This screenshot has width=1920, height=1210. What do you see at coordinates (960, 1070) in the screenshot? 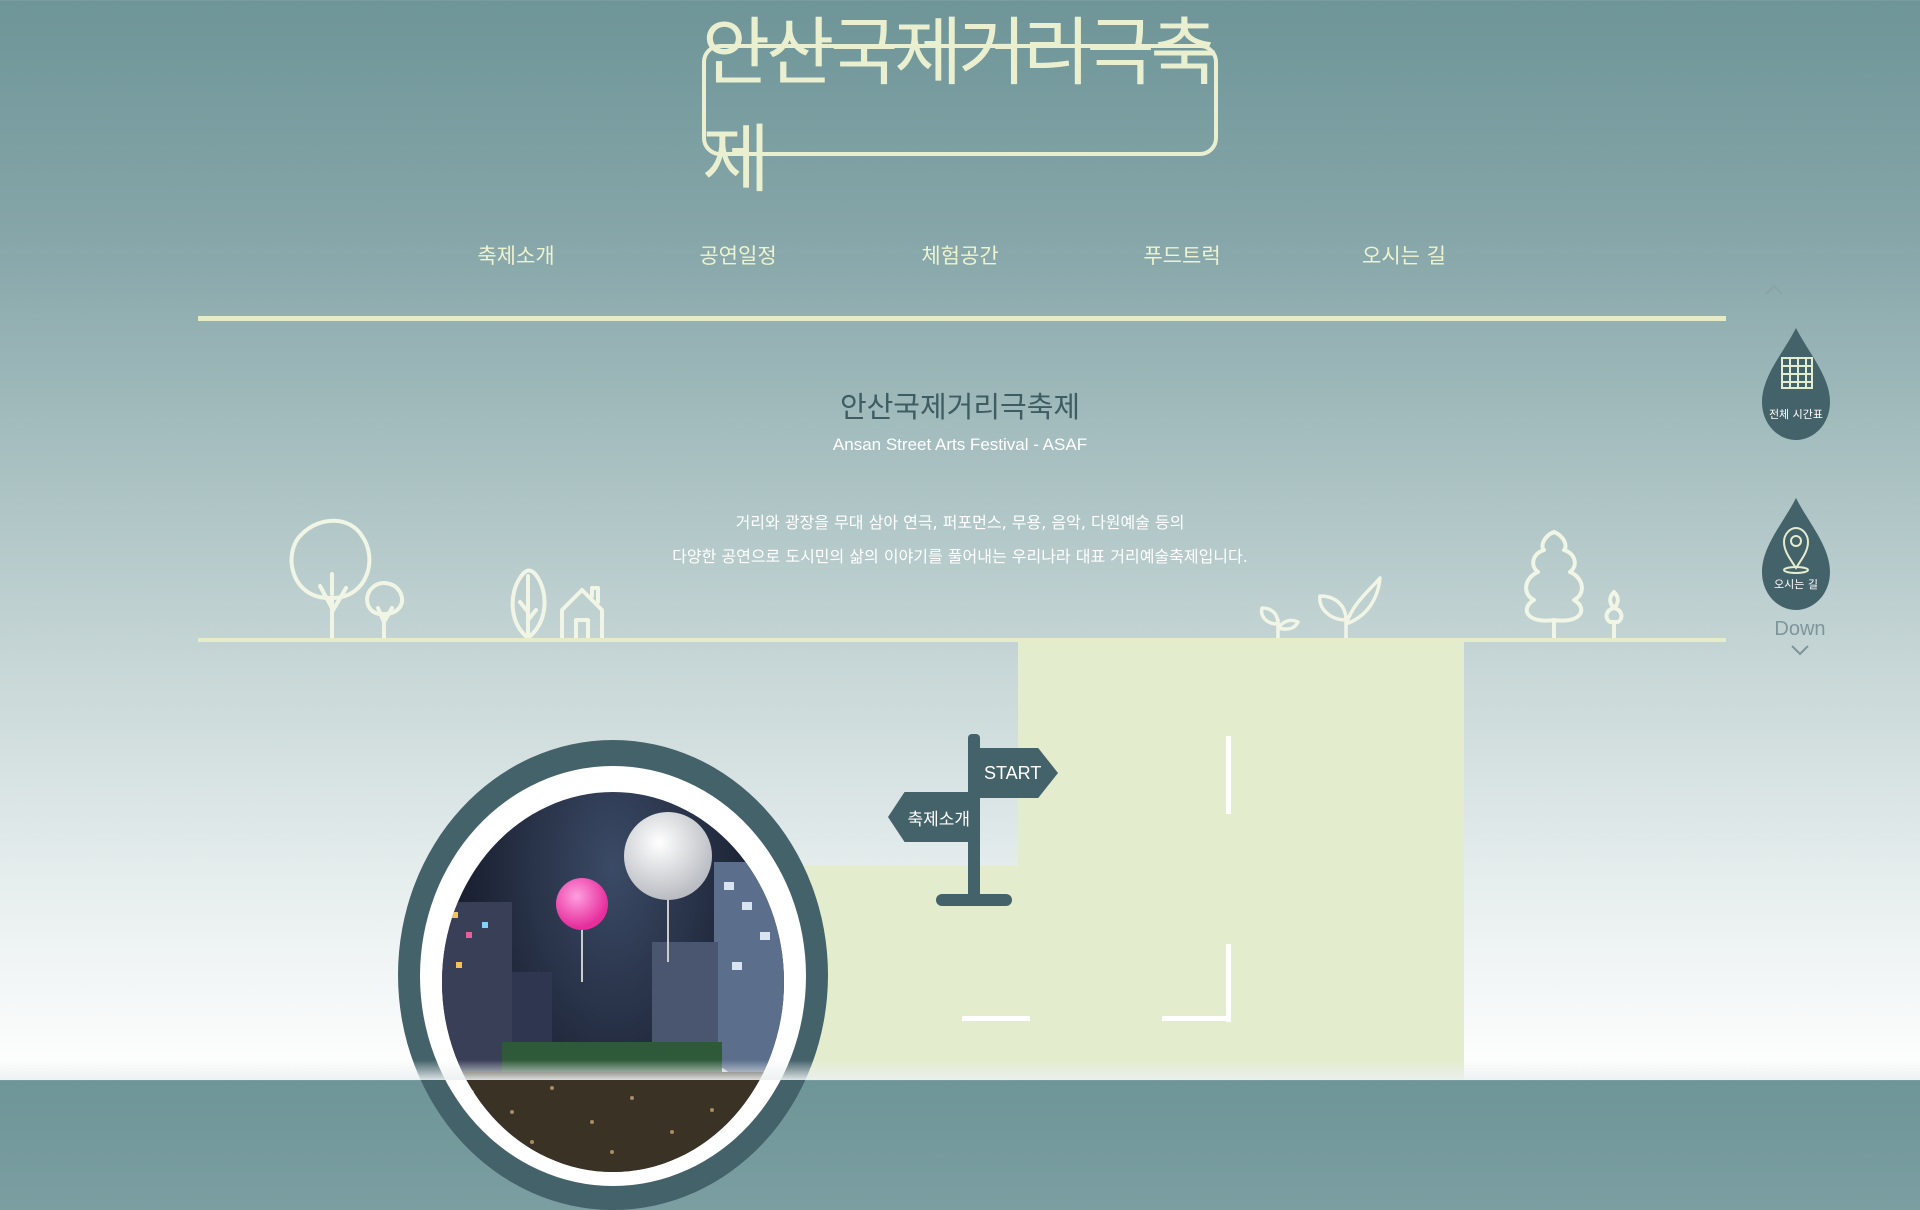
I see `bottom-fade` at bounding box center [960, 1070].